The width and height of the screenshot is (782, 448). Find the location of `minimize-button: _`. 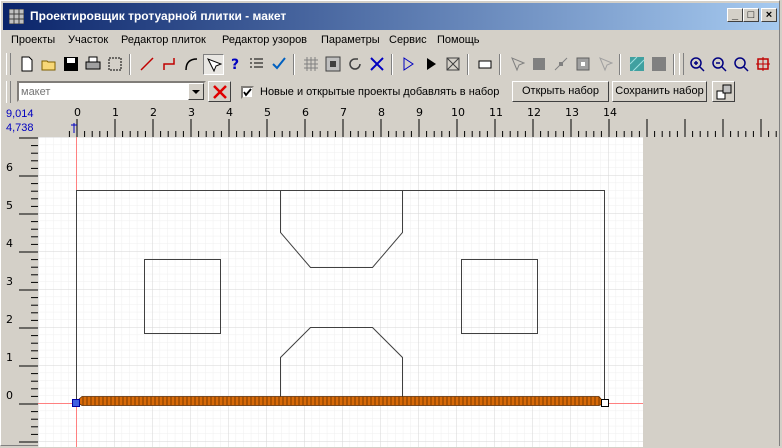

minimize-button: _ is located at coordinates (735, 15).